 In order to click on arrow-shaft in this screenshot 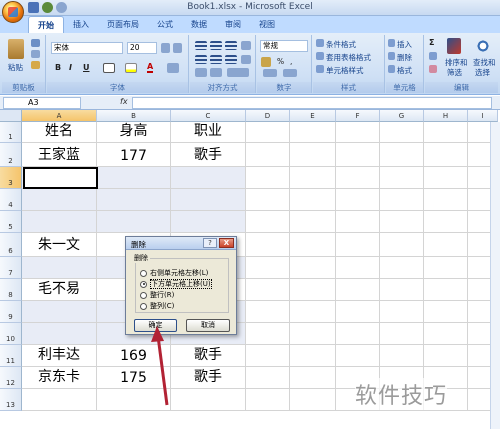, I will do `click(162, 370)`.